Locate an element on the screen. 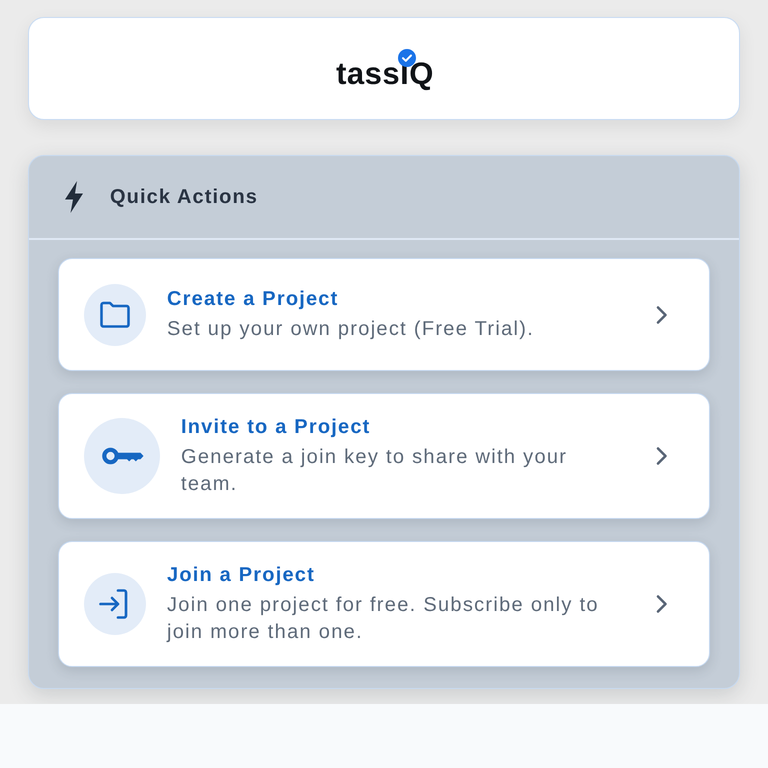 Image resolution: width=768 pixels, height=768 pixels. action-description: Generate a join key to share with your team. is located at coordinates (374, 471).